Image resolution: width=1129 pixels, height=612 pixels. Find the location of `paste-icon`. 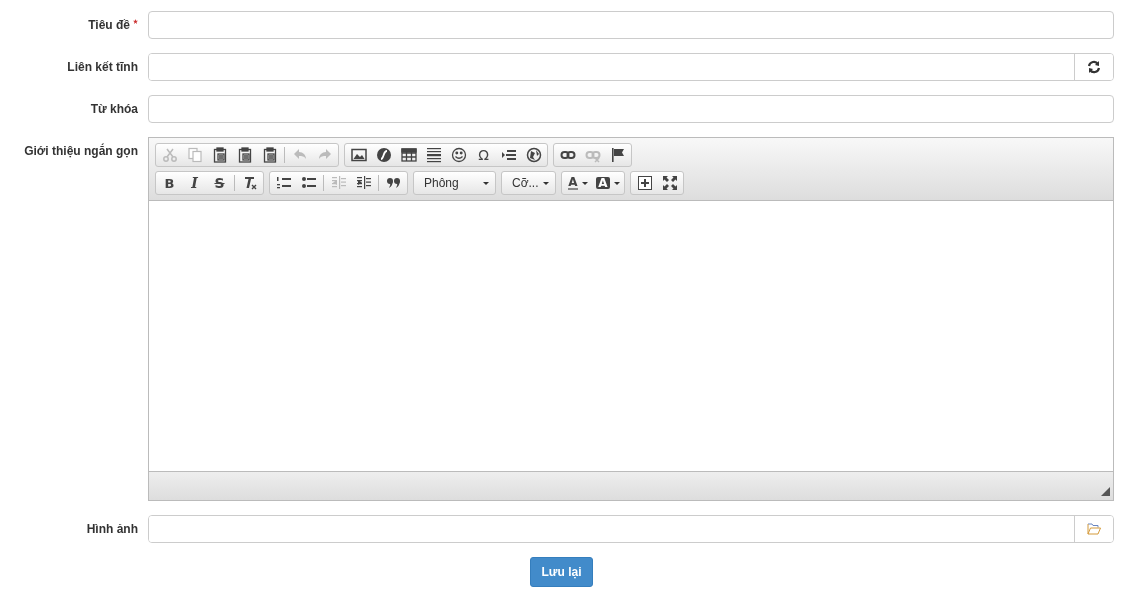

paste-icon is located at coordinates (219, 155).